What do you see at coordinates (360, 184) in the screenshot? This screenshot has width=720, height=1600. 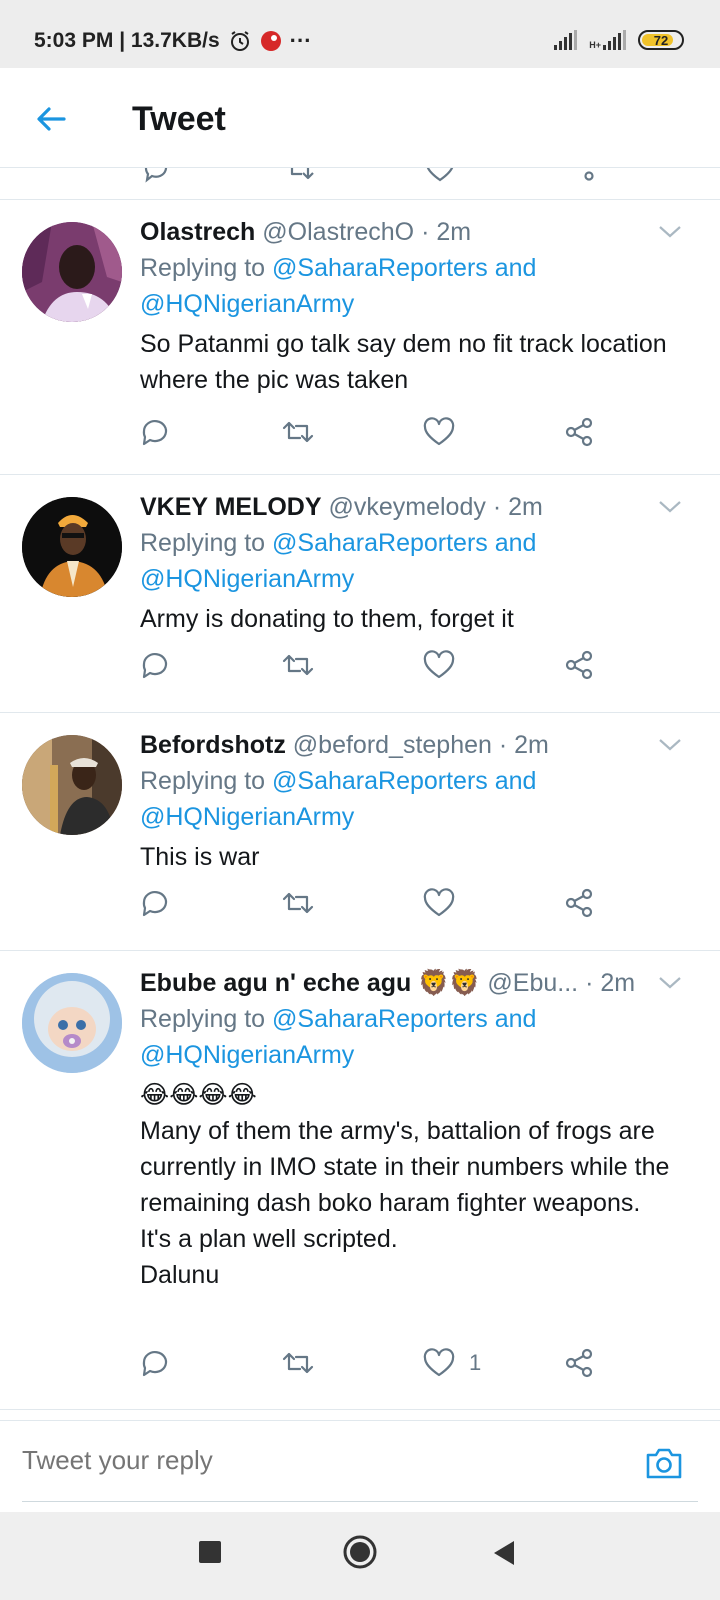 I see `previous-tweet-actions` at bounding box center [360, 184].